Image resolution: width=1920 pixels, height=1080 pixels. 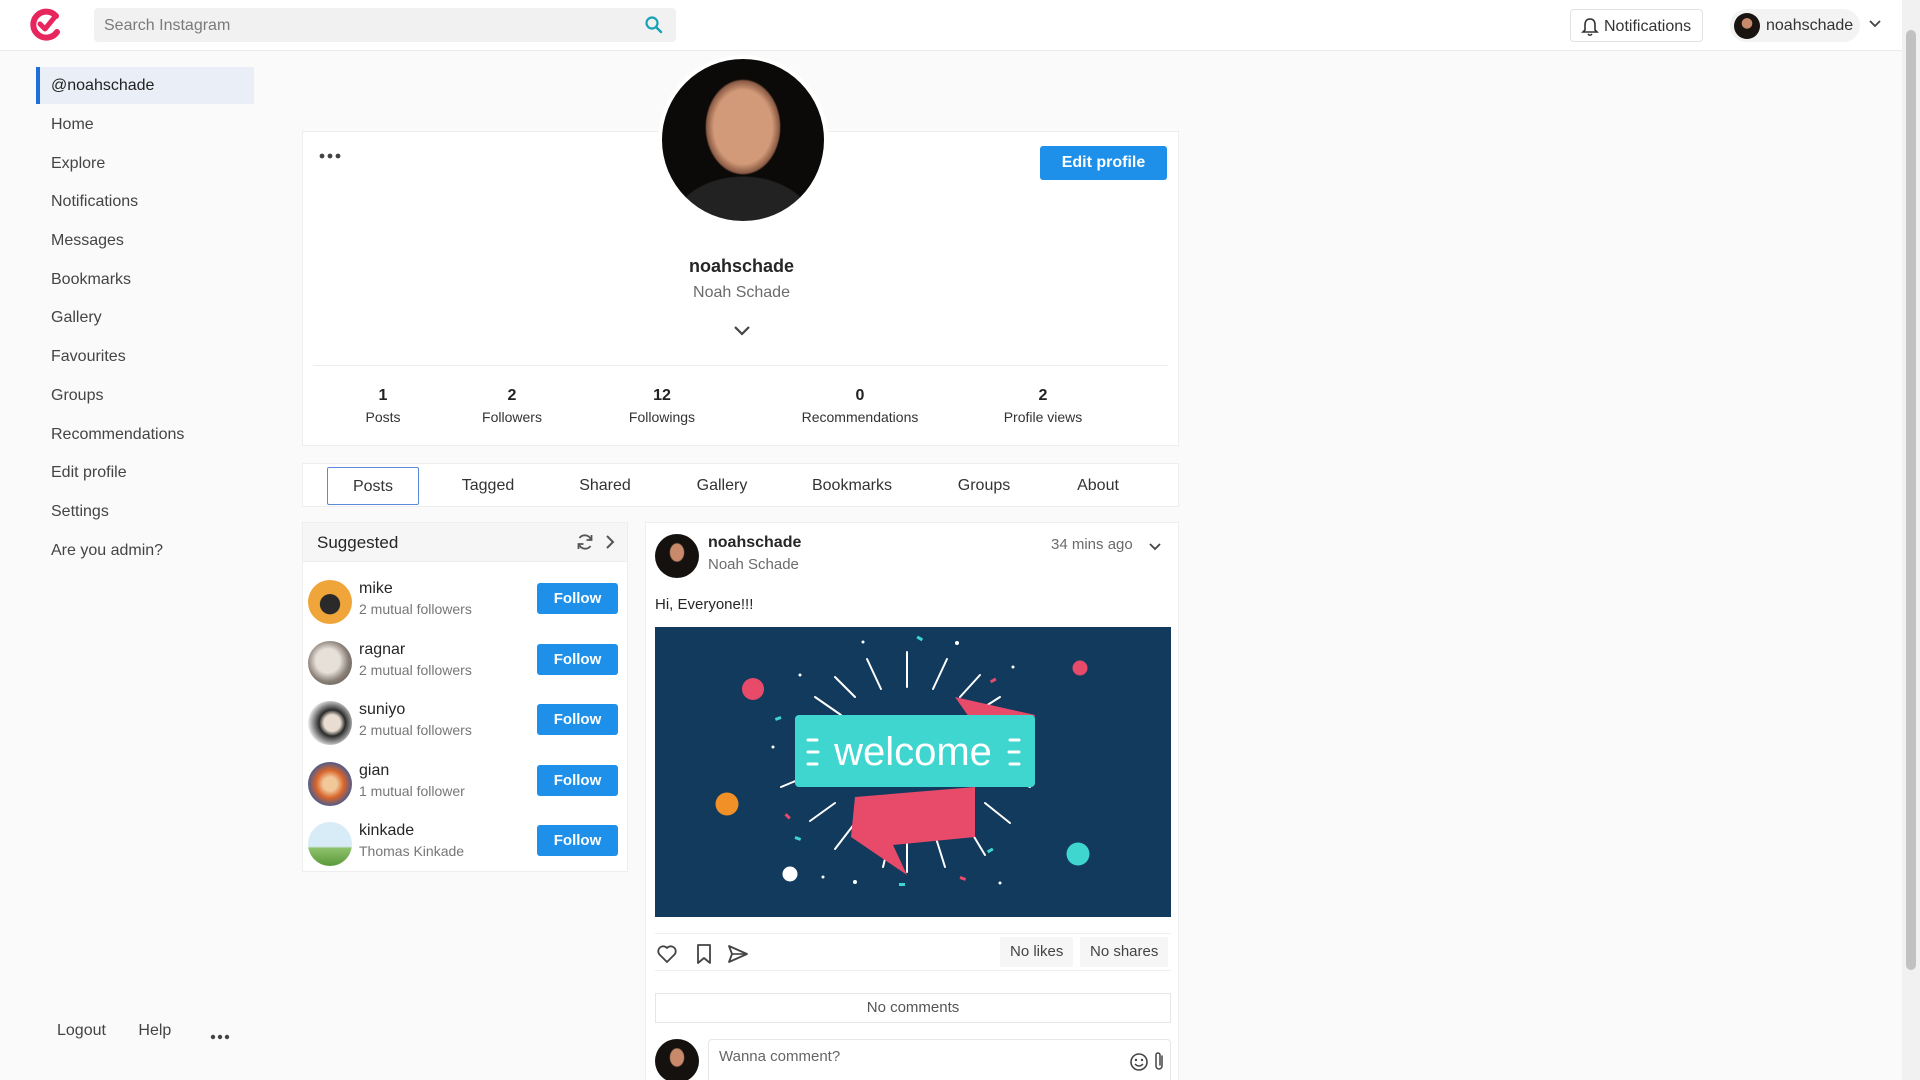 I want to click on app-logo-icon, so click(x=45, y=25).